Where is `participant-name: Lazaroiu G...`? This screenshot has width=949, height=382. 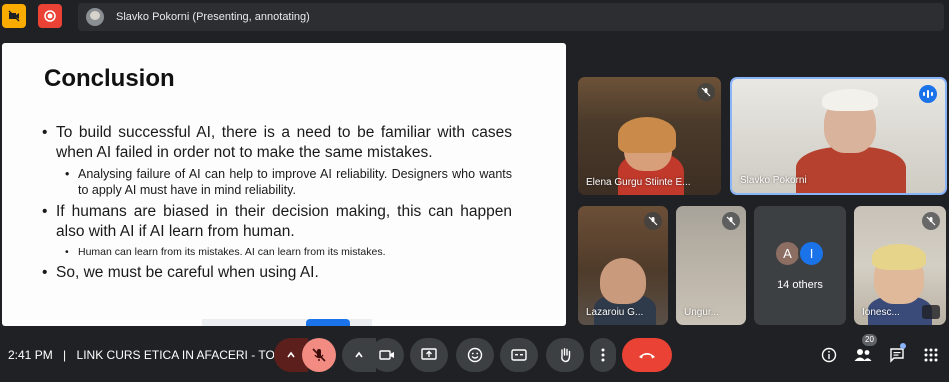
participant-name: Lazaroiu G... is located at coordinates (615, 312).